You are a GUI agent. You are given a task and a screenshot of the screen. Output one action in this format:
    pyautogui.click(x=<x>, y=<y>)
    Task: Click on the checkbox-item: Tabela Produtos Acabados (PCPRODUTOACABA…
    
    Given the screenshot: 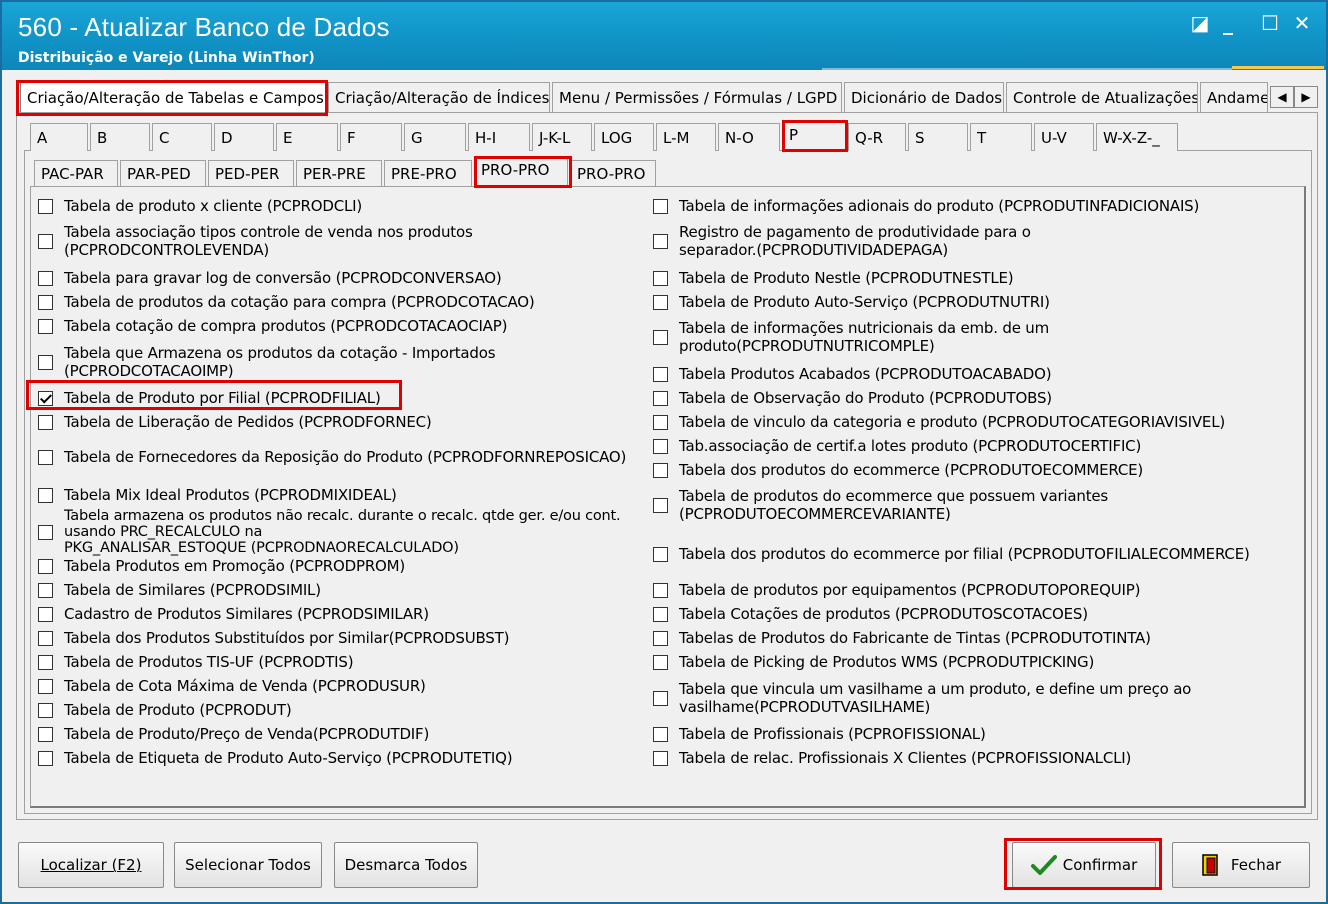 What is the action you would take?
    pyautogui.click(x=852, y=374)
    